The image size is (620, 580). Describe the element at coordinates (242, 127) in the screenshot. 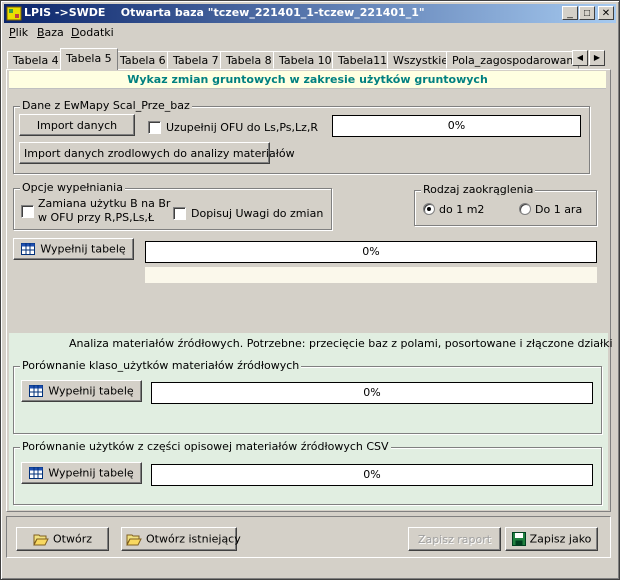

I see `uzupelnij-label: Uzupełnij OFU do Ls,Ps,Lz,R` at that location.